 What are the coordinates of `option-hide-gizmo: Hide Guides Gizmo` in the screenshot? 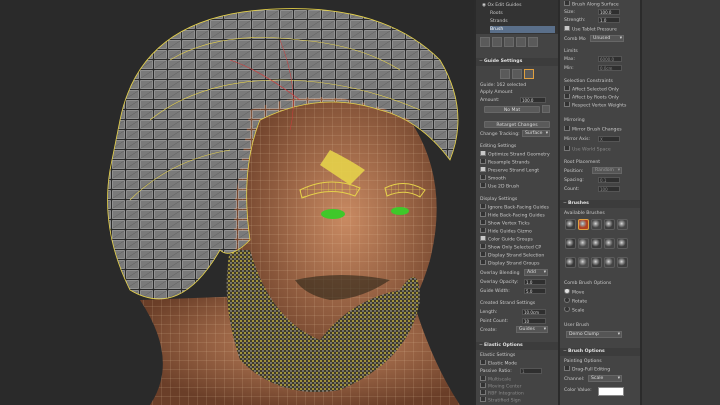 It's located at (517, 231).